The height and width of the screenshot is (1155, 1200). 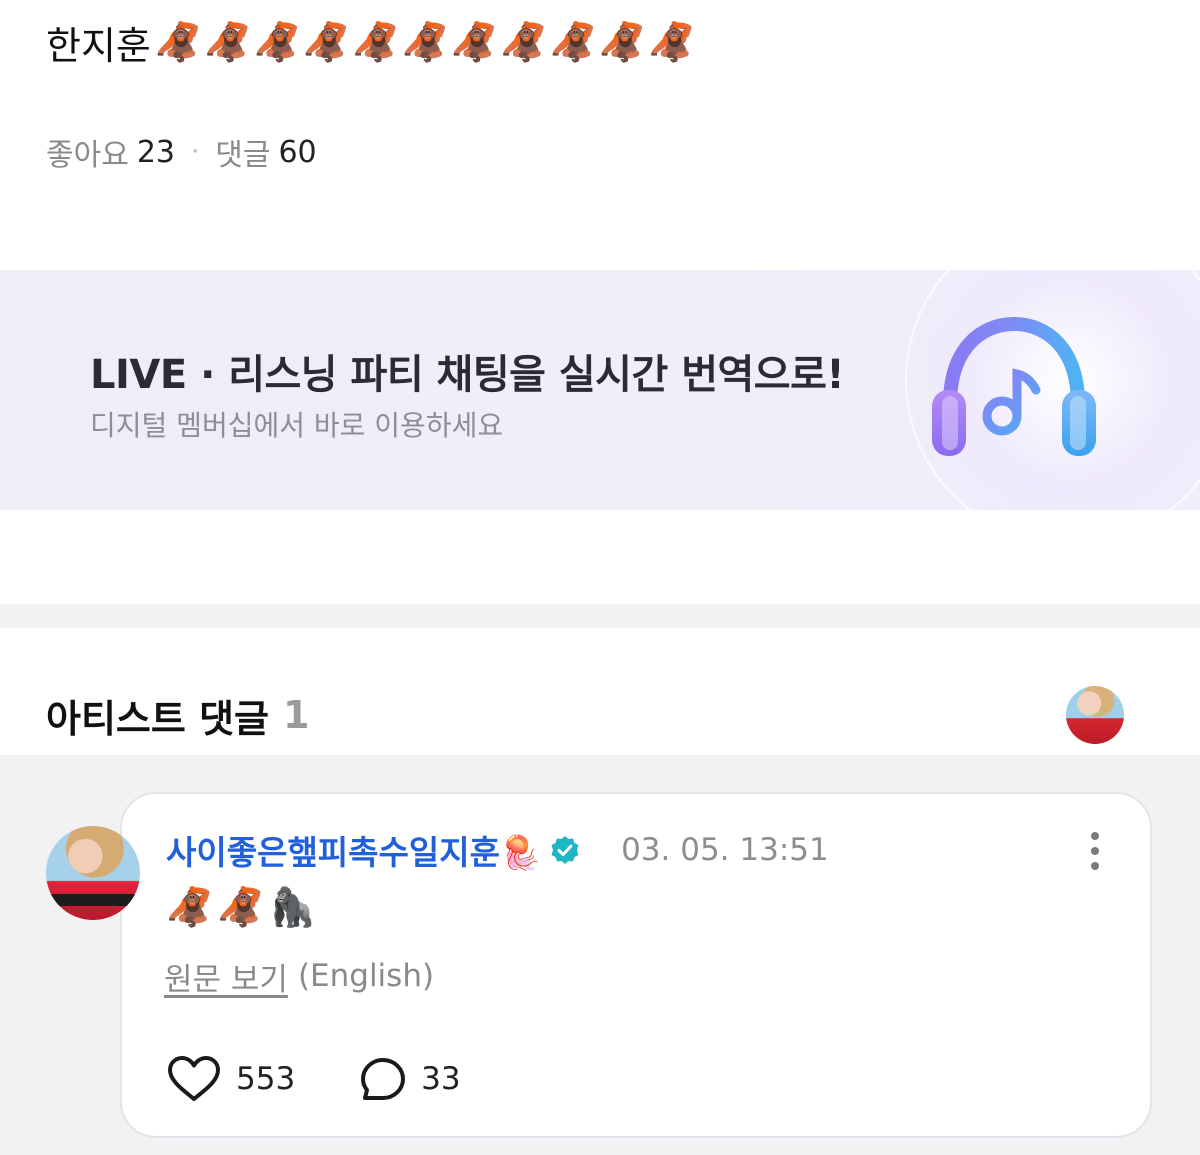 I want to click on comment-emoji: 🦍, so click(x=292, y=907).